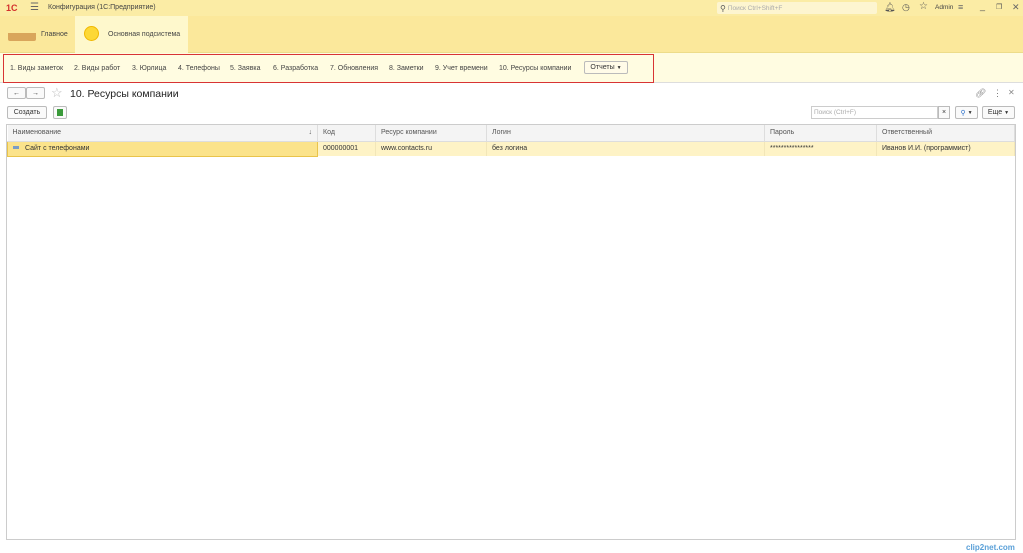 The height and width of the screenshot is (553, 1023). What do you see at coordinates (199, 68) in the screenshot?
I see `nav-item: 4. Телефоны` at bounding box center [199, 68].